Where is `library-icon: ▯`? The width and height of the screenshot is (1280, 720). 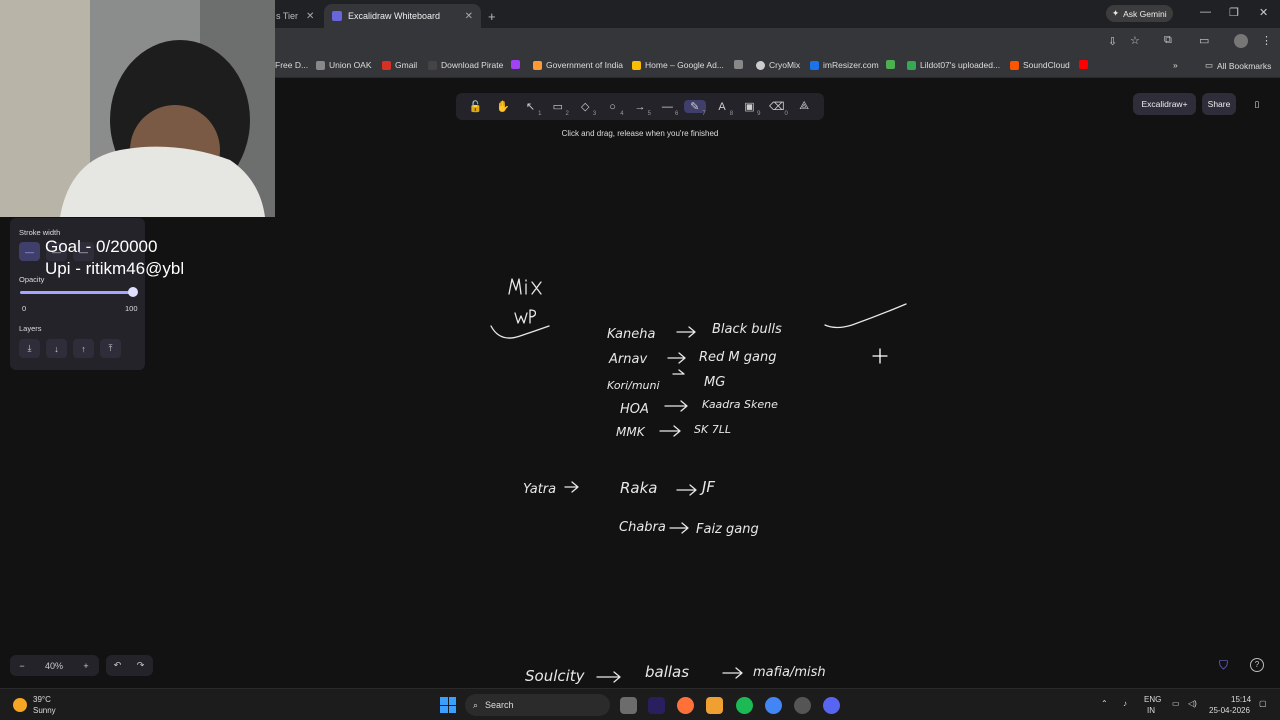 library-icon: ▯ is located at coordinates (1257, 104).